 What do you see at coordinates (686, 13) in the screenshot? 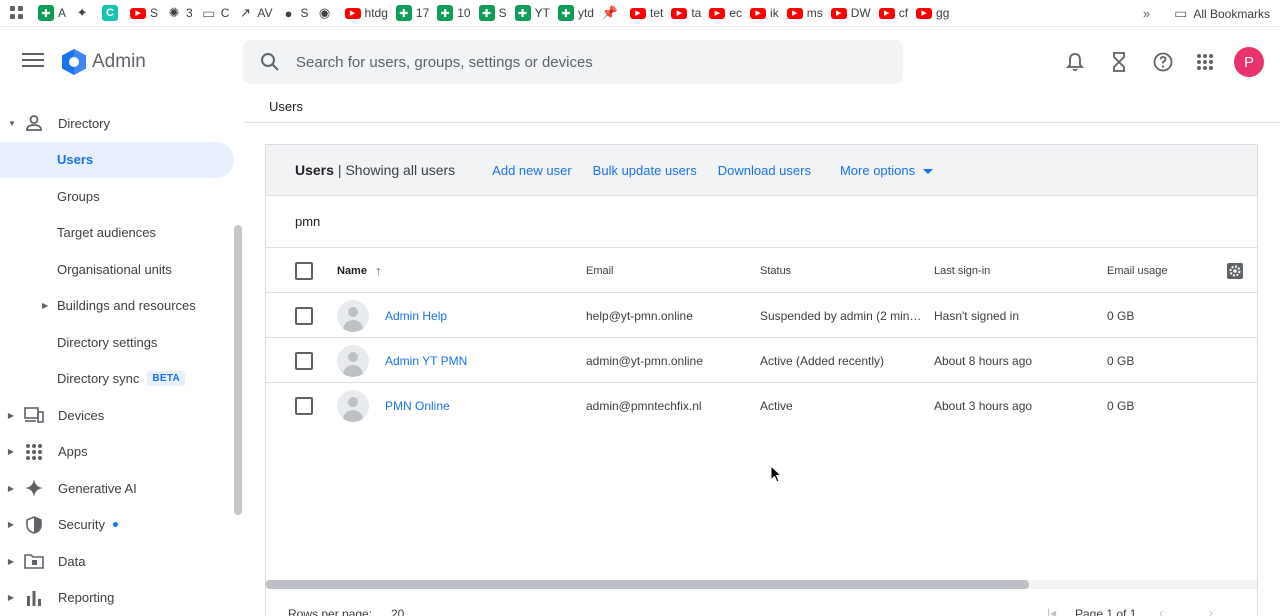
I see `bookmark-item: ▶ ta` at bounding box center [686, 13].